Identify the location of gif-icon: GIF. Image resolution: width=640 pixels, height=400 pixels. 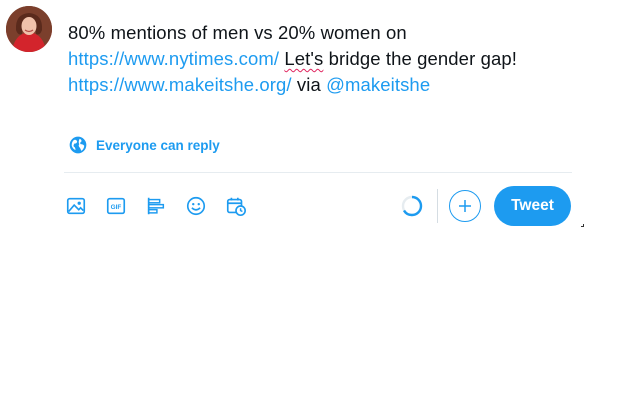
(116, 206).